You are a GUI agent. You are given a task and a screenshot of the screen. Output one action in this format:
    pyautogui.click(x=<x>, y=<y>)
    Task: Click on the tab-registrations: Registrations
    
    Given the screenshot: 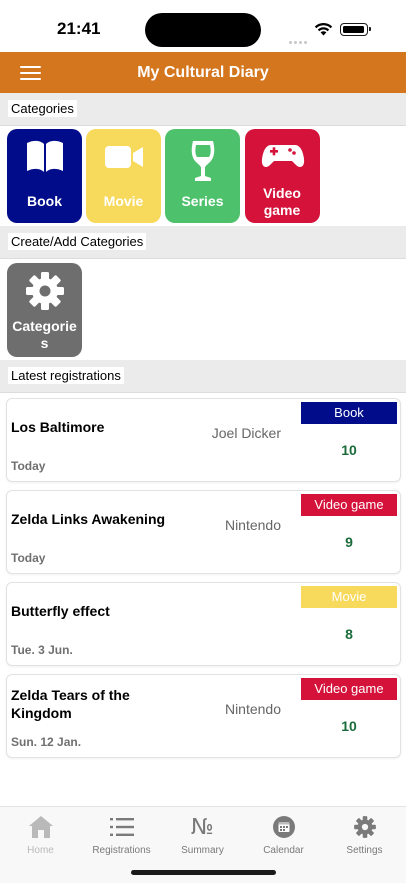 What is the action you would take?
    pyautogui.click(x=121, y=835)
    